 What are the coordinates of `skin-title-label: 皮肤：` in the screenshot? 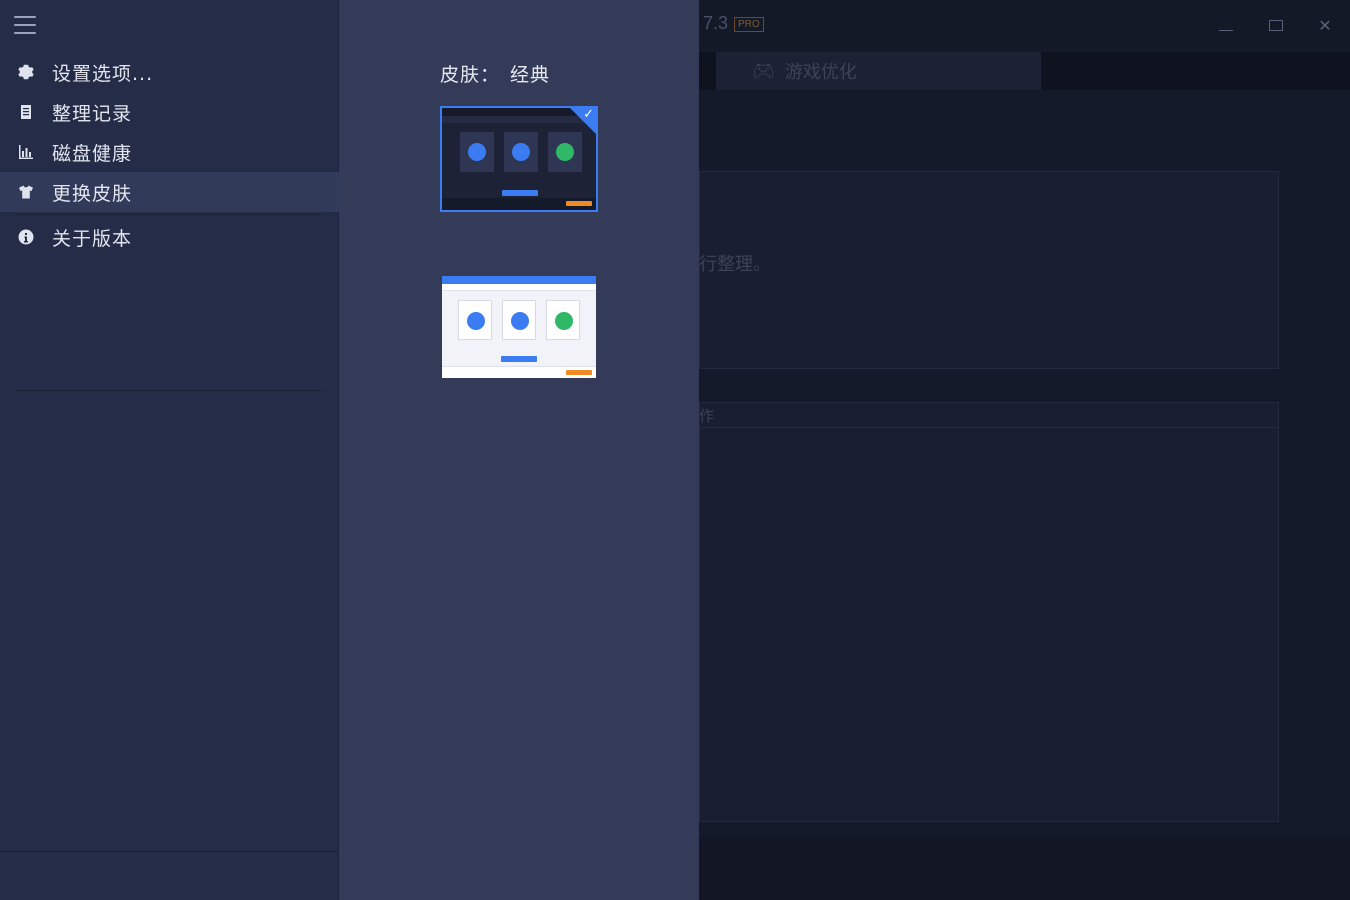 It's located at (470, 75).